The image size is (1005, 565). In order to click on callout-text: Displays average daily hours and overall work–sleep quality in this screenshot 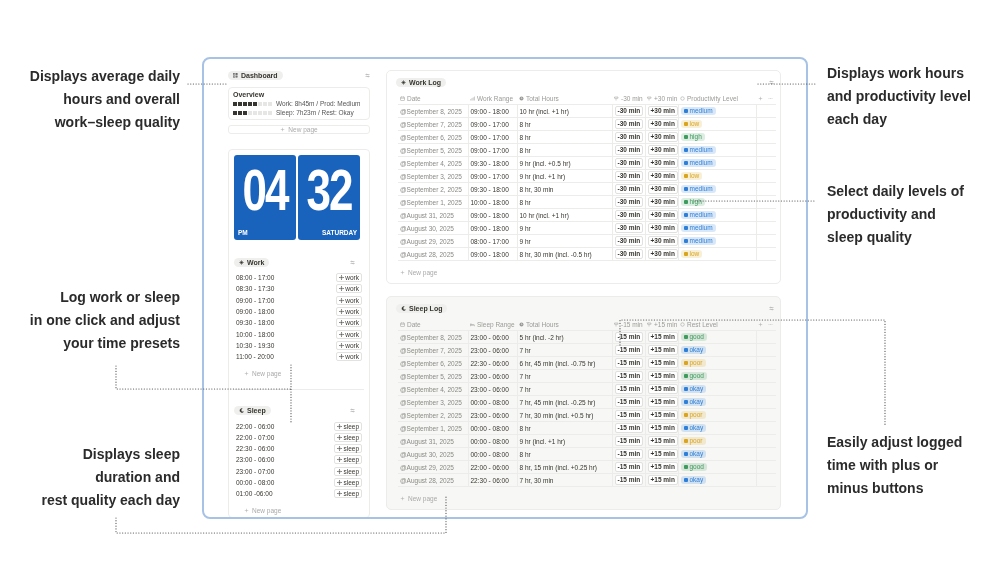, I will do `click(105, 99)`.